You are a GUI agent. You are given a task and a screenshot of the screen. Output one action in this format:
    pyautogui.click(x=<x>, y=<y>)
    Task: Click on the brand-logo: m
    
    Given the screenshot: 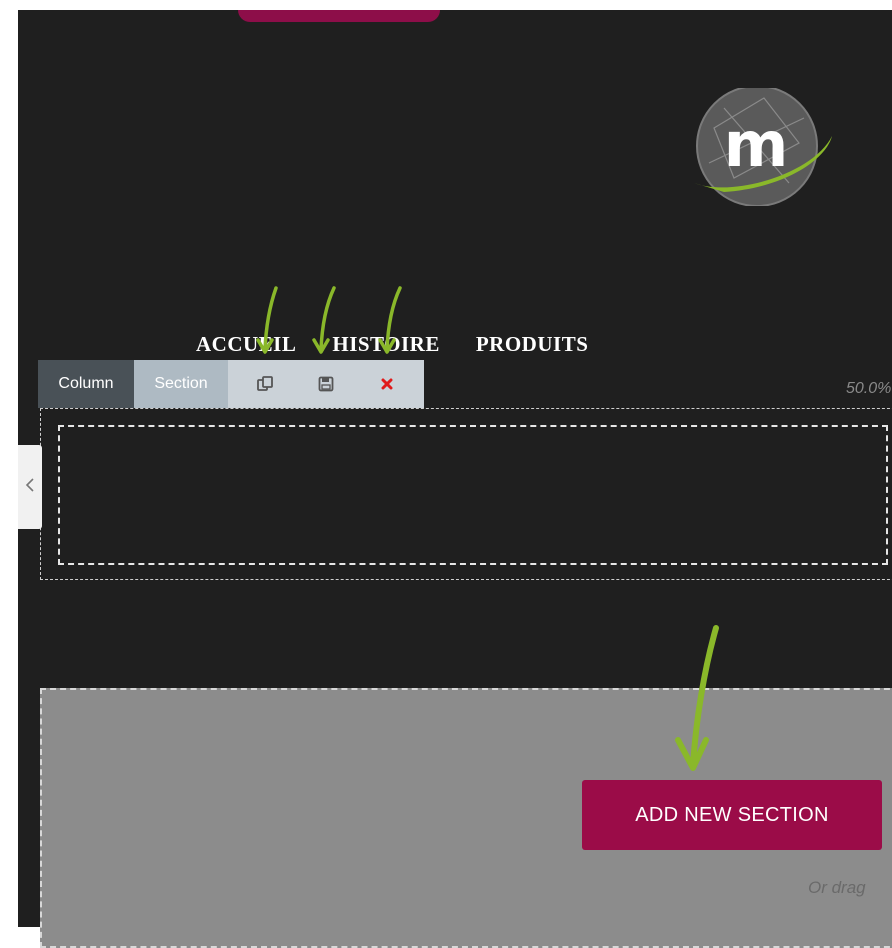 What is the action you would take?
    pyautogui.click(x=765, y=146)
    